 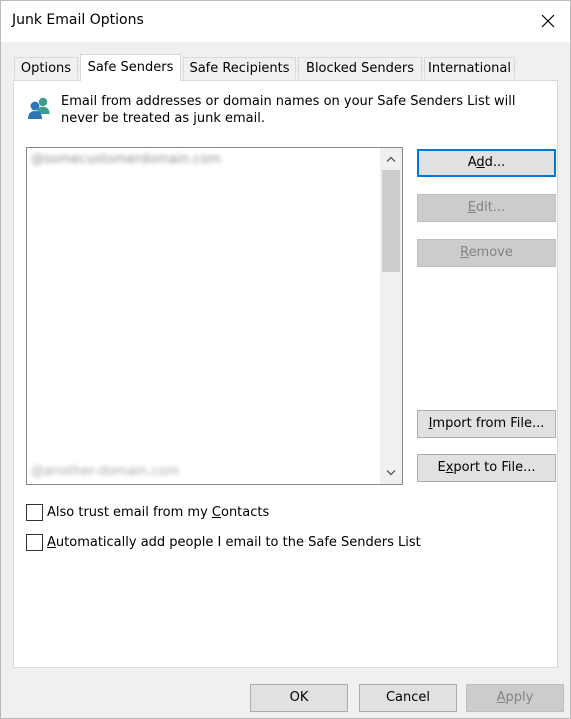 I want to click on remove-button: Remove, so click(x=486, y=253).